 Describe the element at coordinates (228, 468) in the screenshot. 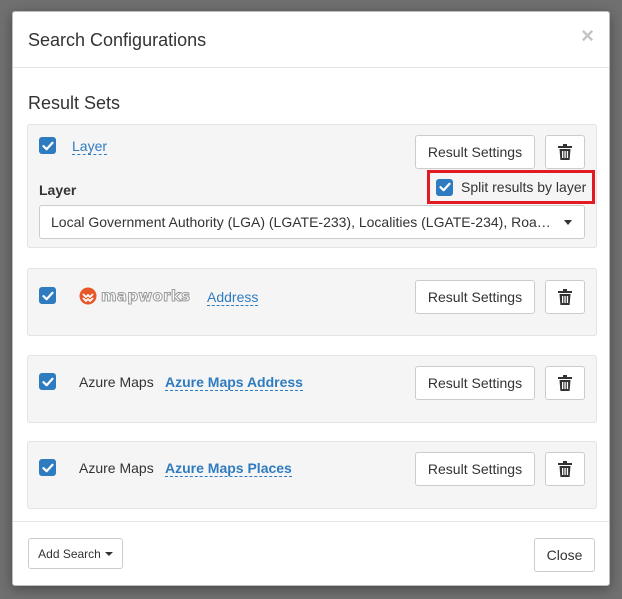

I see `azure-maps-places-link: Azure Maps Places` at that location.